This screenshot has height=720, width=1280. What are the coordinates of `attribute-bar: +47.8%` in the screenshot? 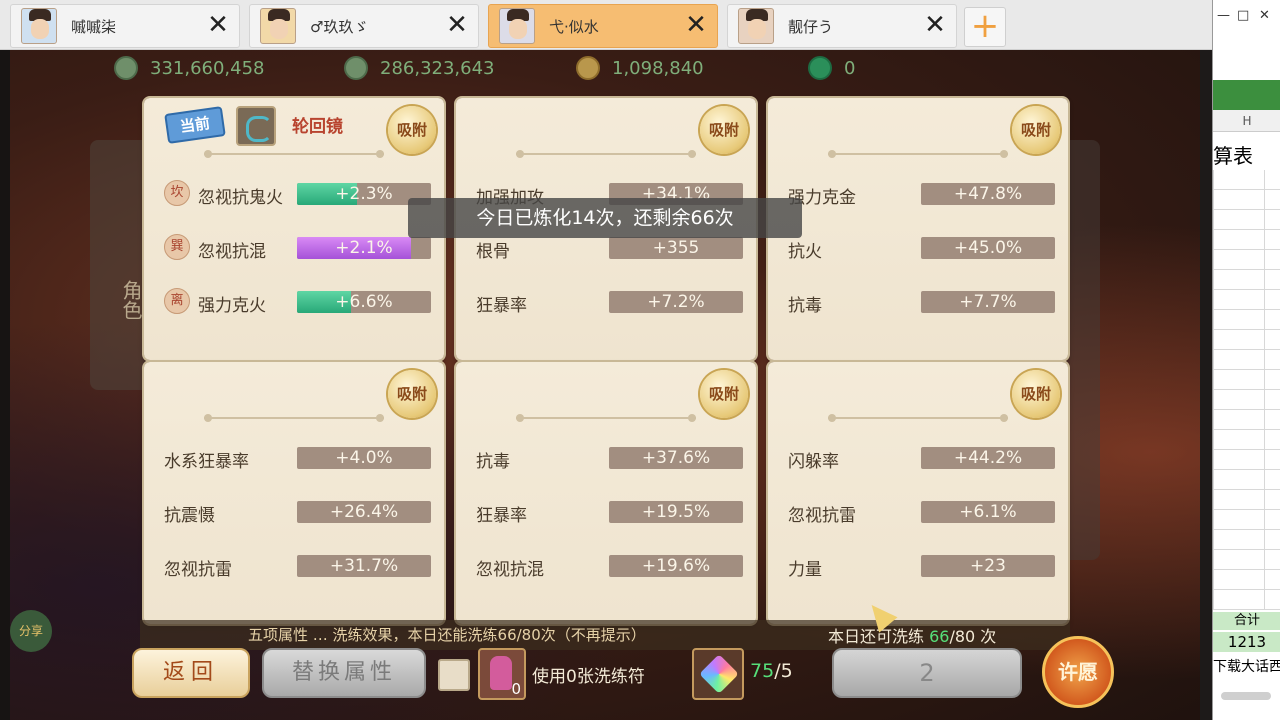 It's located at (988, 194).